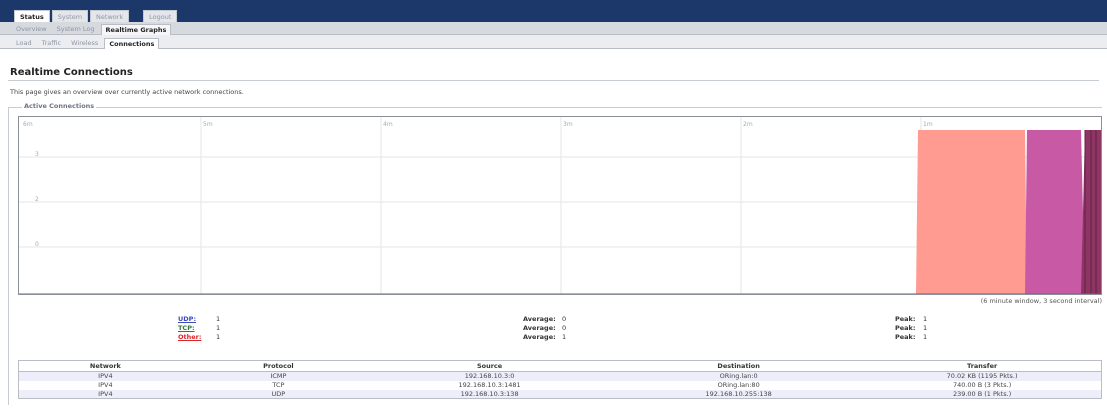  I want to click on tcp-peak-value: 1, so click(925, 328).